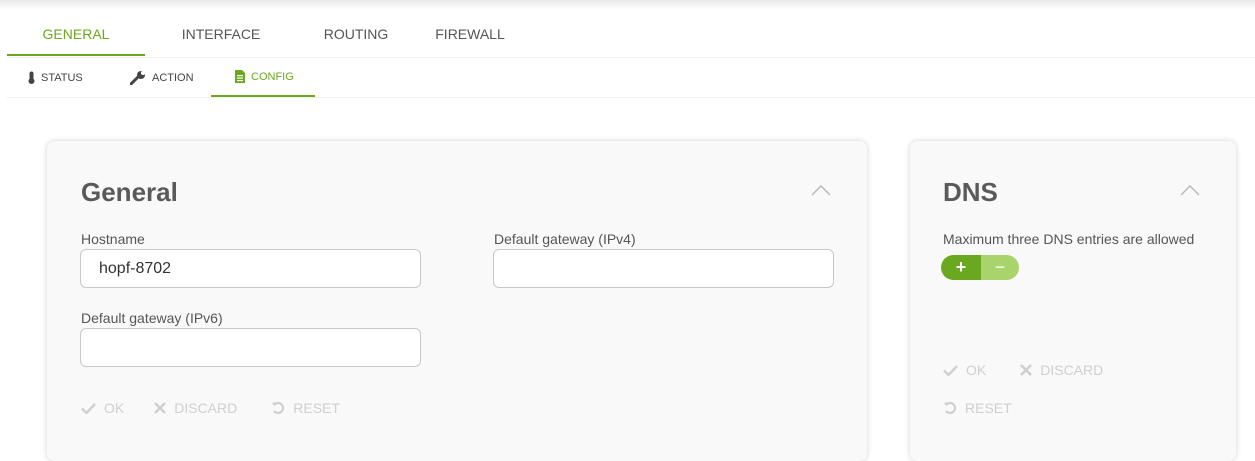 The height and width of the screenshot is (461, 1255). I want to click on hostname-input, so click(250, 268).